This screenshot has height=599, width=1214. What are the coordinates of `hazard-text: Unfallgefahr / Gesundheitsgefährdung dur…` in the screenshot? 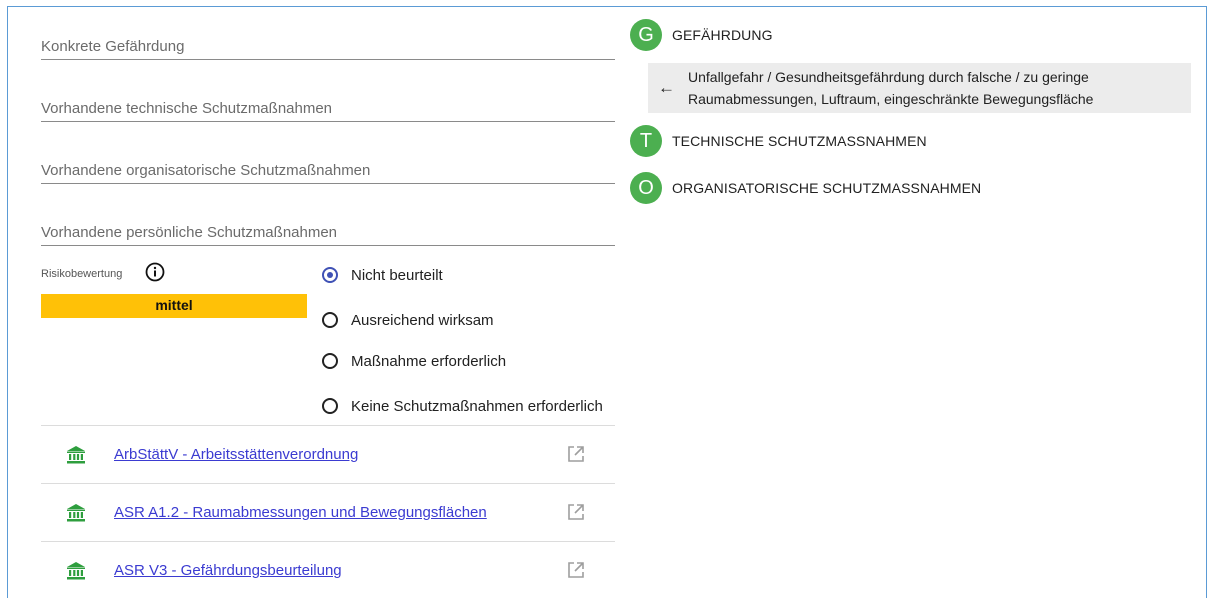 It's located at (891, 88).